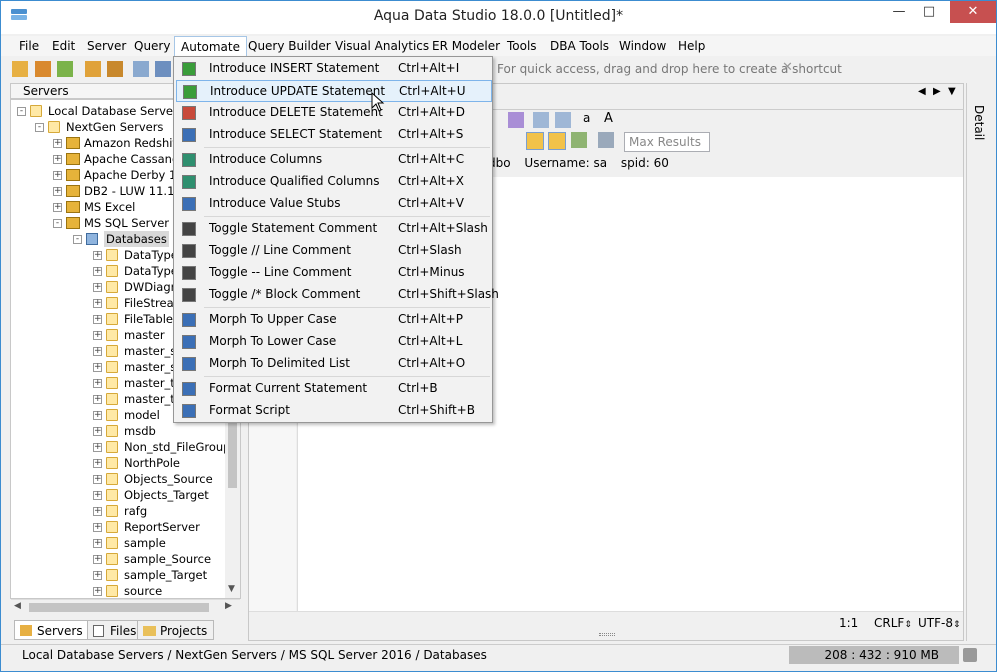 This screenshot has width=997, height=672. Describe the element at coordinates (608, 118) in the screenshot. I see `font-larger-icon: A` at that location.